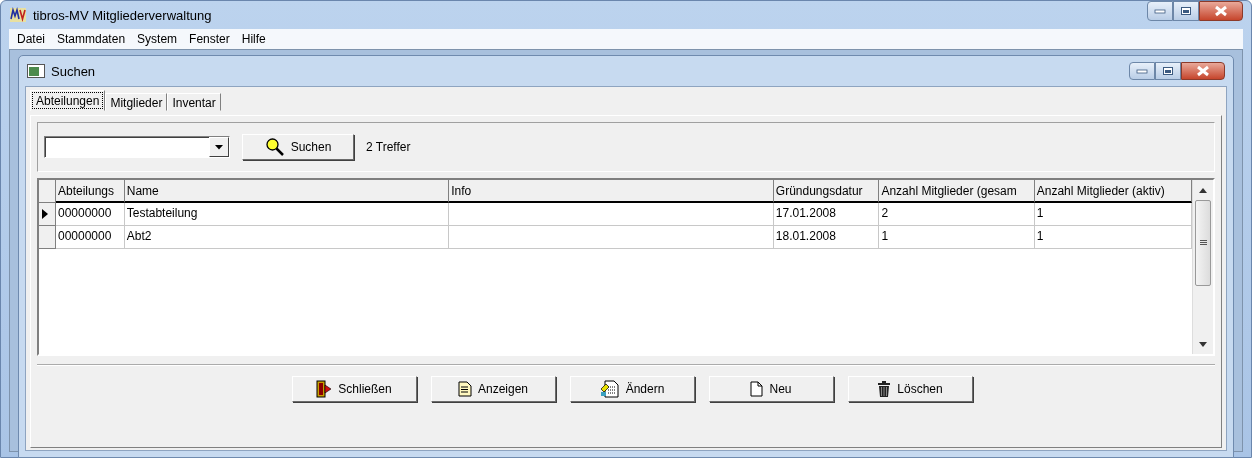 This screenshot has height=458, width=1252. What do you see at coordinates (137, 147) in the screenshot?
I see `dropdown-field` at bounding box center [137, 147].